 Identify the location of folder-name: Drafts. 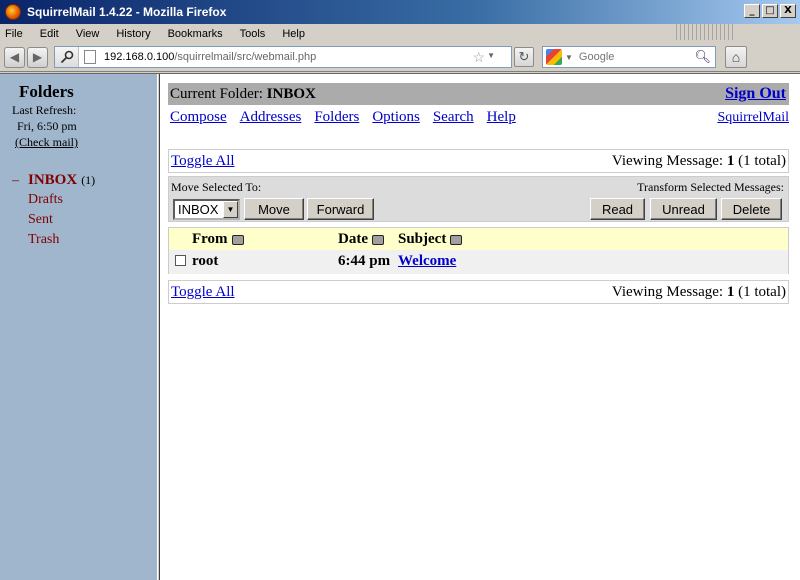
(45, 200).